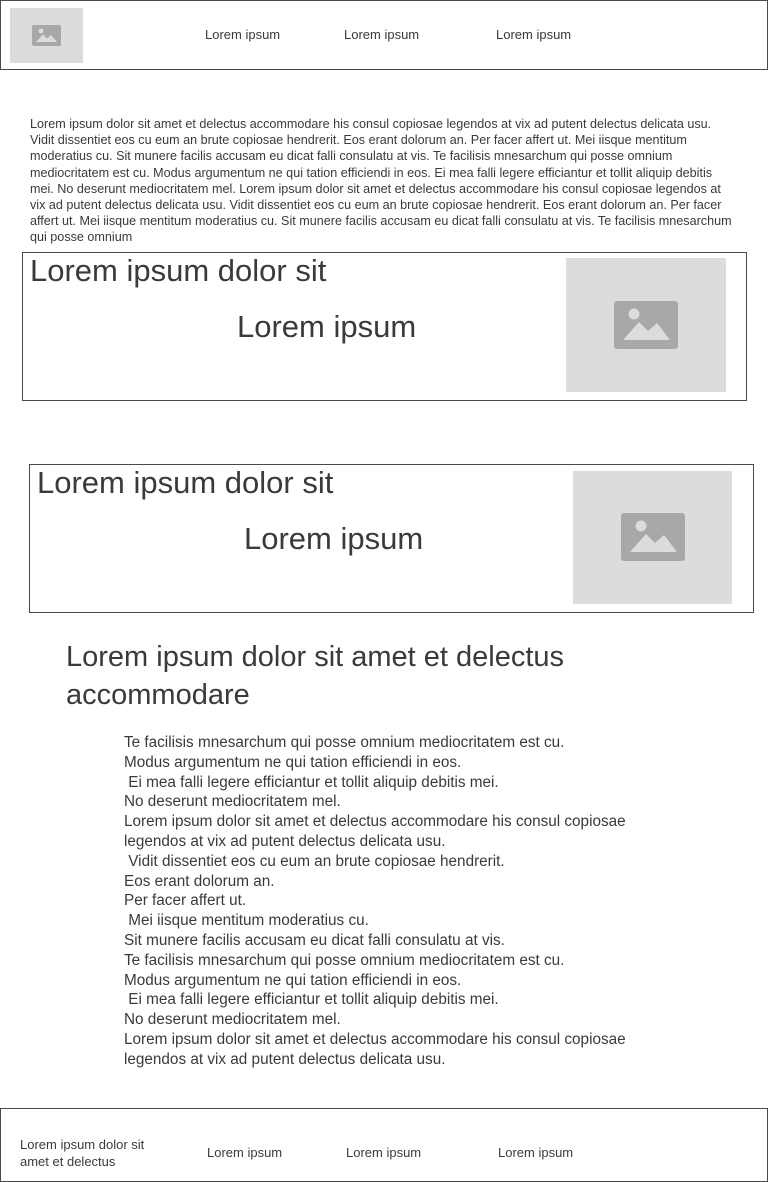  What do you see at coordinates (199, 881) in the screenshot?
I see `body-line: Eos erant dolorum an.` at bounding box center [199, 881].